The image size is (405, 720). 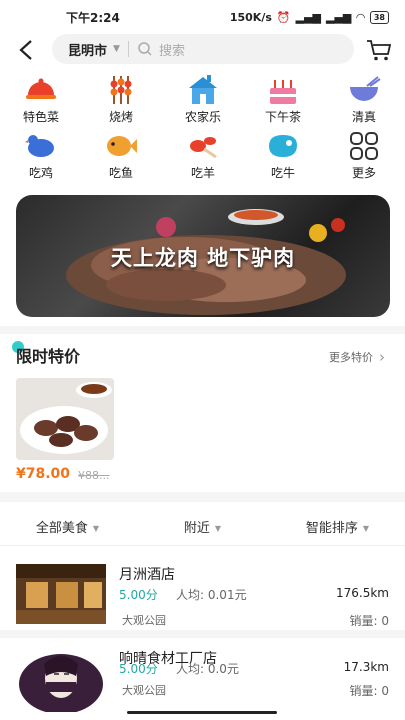 I want to click on shop-avg-price: 人均: 0.01元, so click(x=211, y=595).